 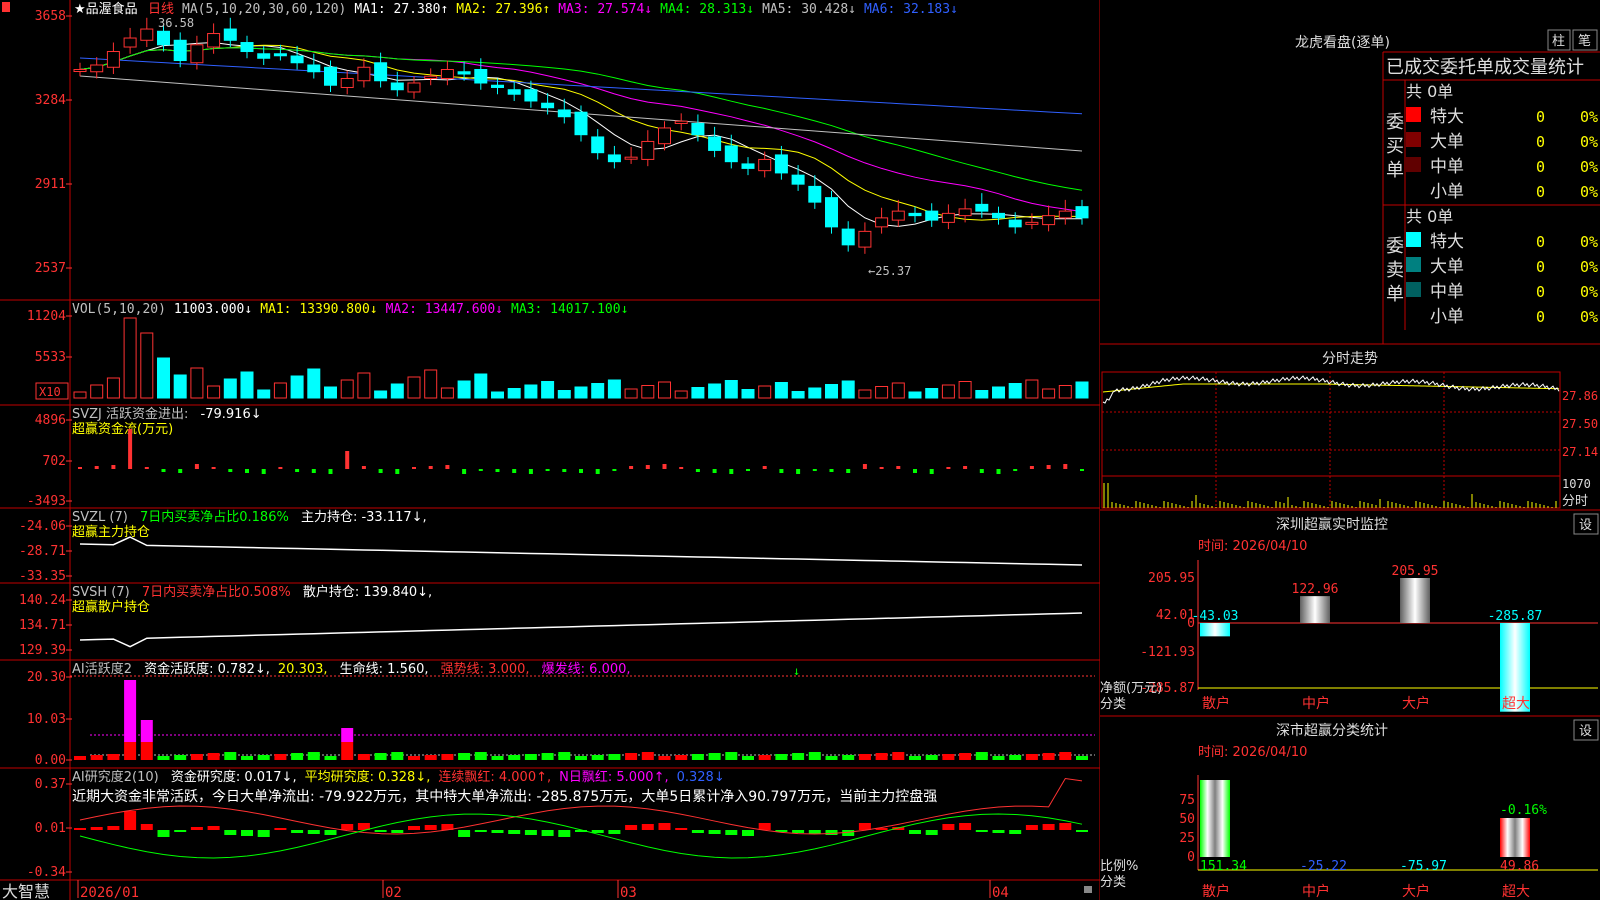 What do you see at coordinates (161, 9) in the screenshot?
I see `period-label: 日线` at bounding box center [161, 9].